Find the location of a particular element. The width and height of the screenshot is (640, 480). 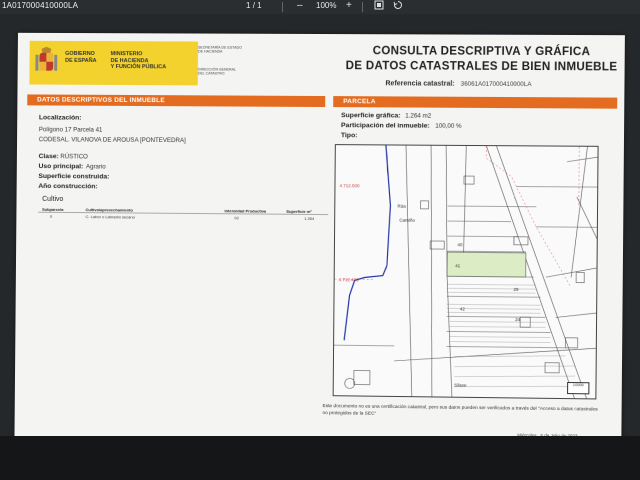

map-parcel-29: 29 is located at coordinates (516, 289).